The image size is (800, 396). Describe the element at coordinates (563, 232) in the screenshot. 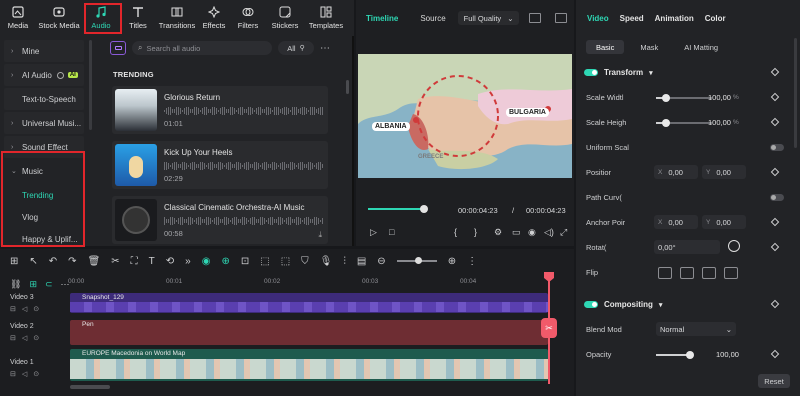

I see `fullscreen-icon: ⤢` at that location.